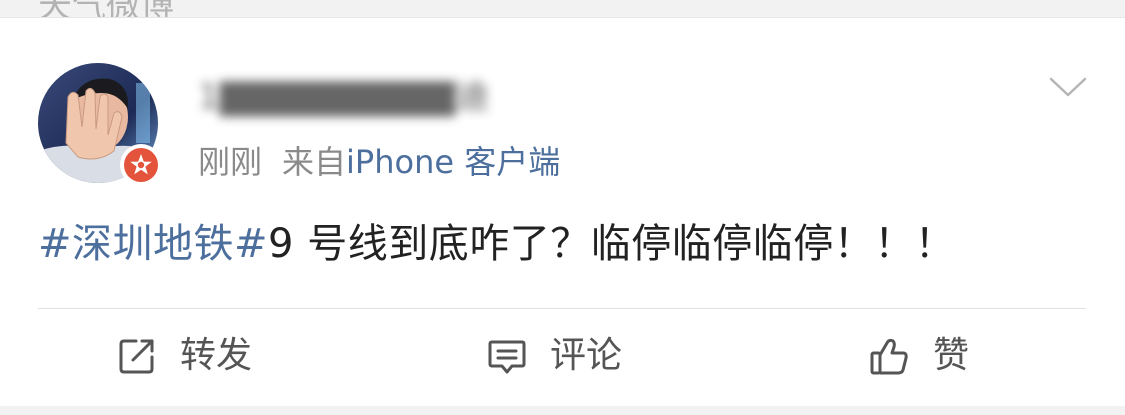 The image size is (1125, 415). What do you see at coordinates (1068, 87) in the screenshot?
I see `chevron-down-icon` at bounding box center [1068, 87].